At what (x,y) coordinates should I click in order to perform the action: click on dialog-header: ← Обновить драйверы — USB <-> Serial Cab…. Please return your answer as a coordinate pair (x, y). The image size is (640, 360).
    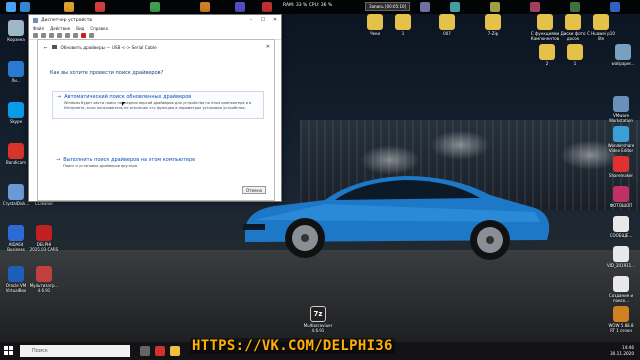
    Looking at the image, I should click on (156, 45).